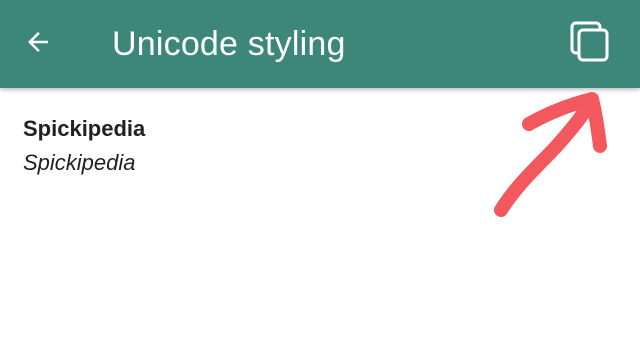  I want to click on copy-icon, so click(590, 44).